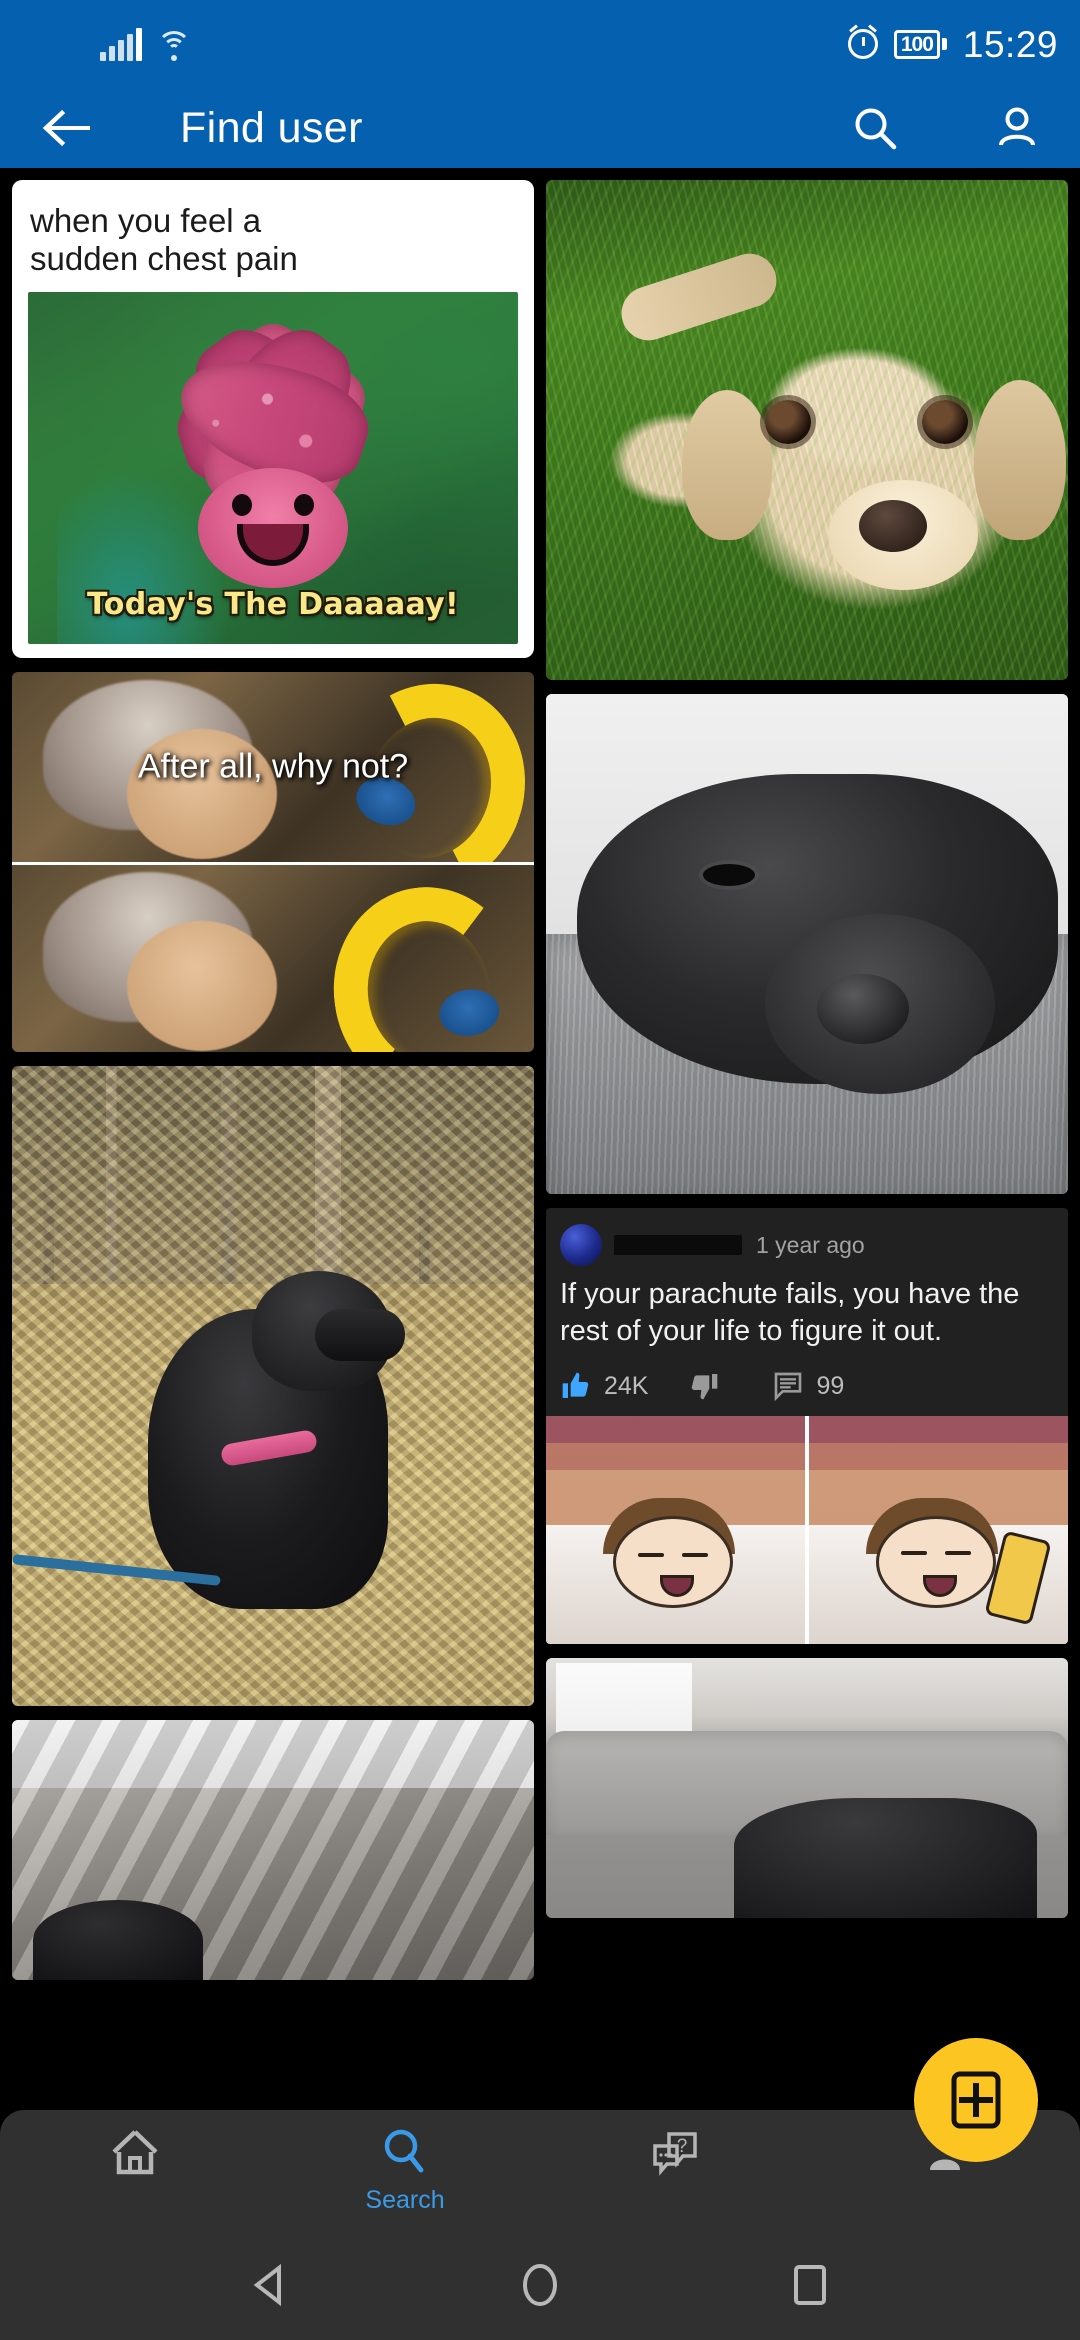 The height and width of the screenshot is (2340, 1080). I want to click on grid-item-blanket-dog, so click(273, 1850).